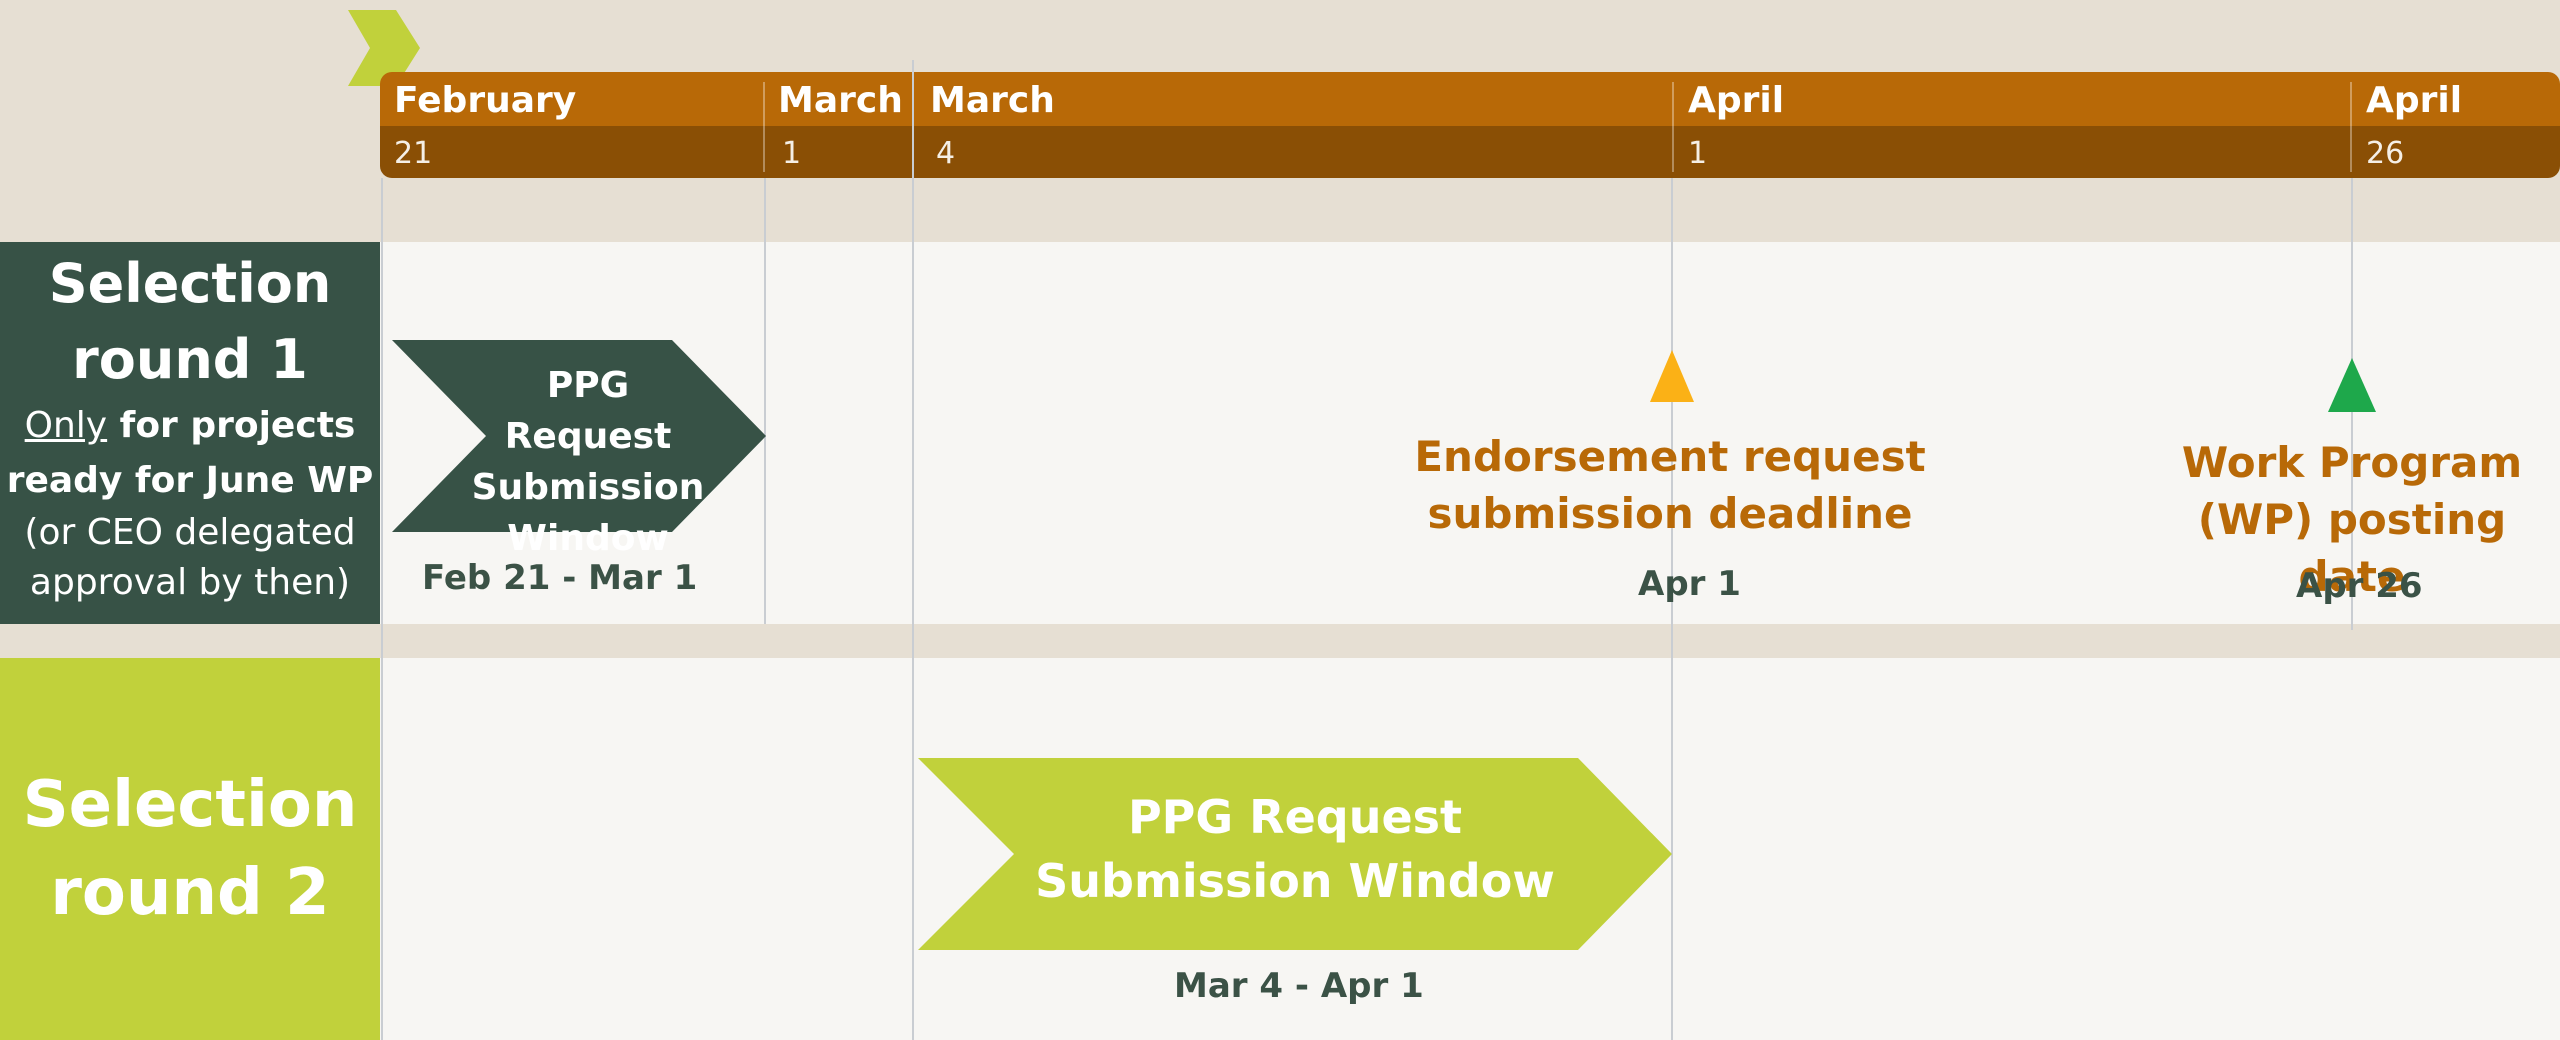 The image size is (2560, 1040). I want to click on task-2-label: PPG Request Submission Window, so click(1295, 849).